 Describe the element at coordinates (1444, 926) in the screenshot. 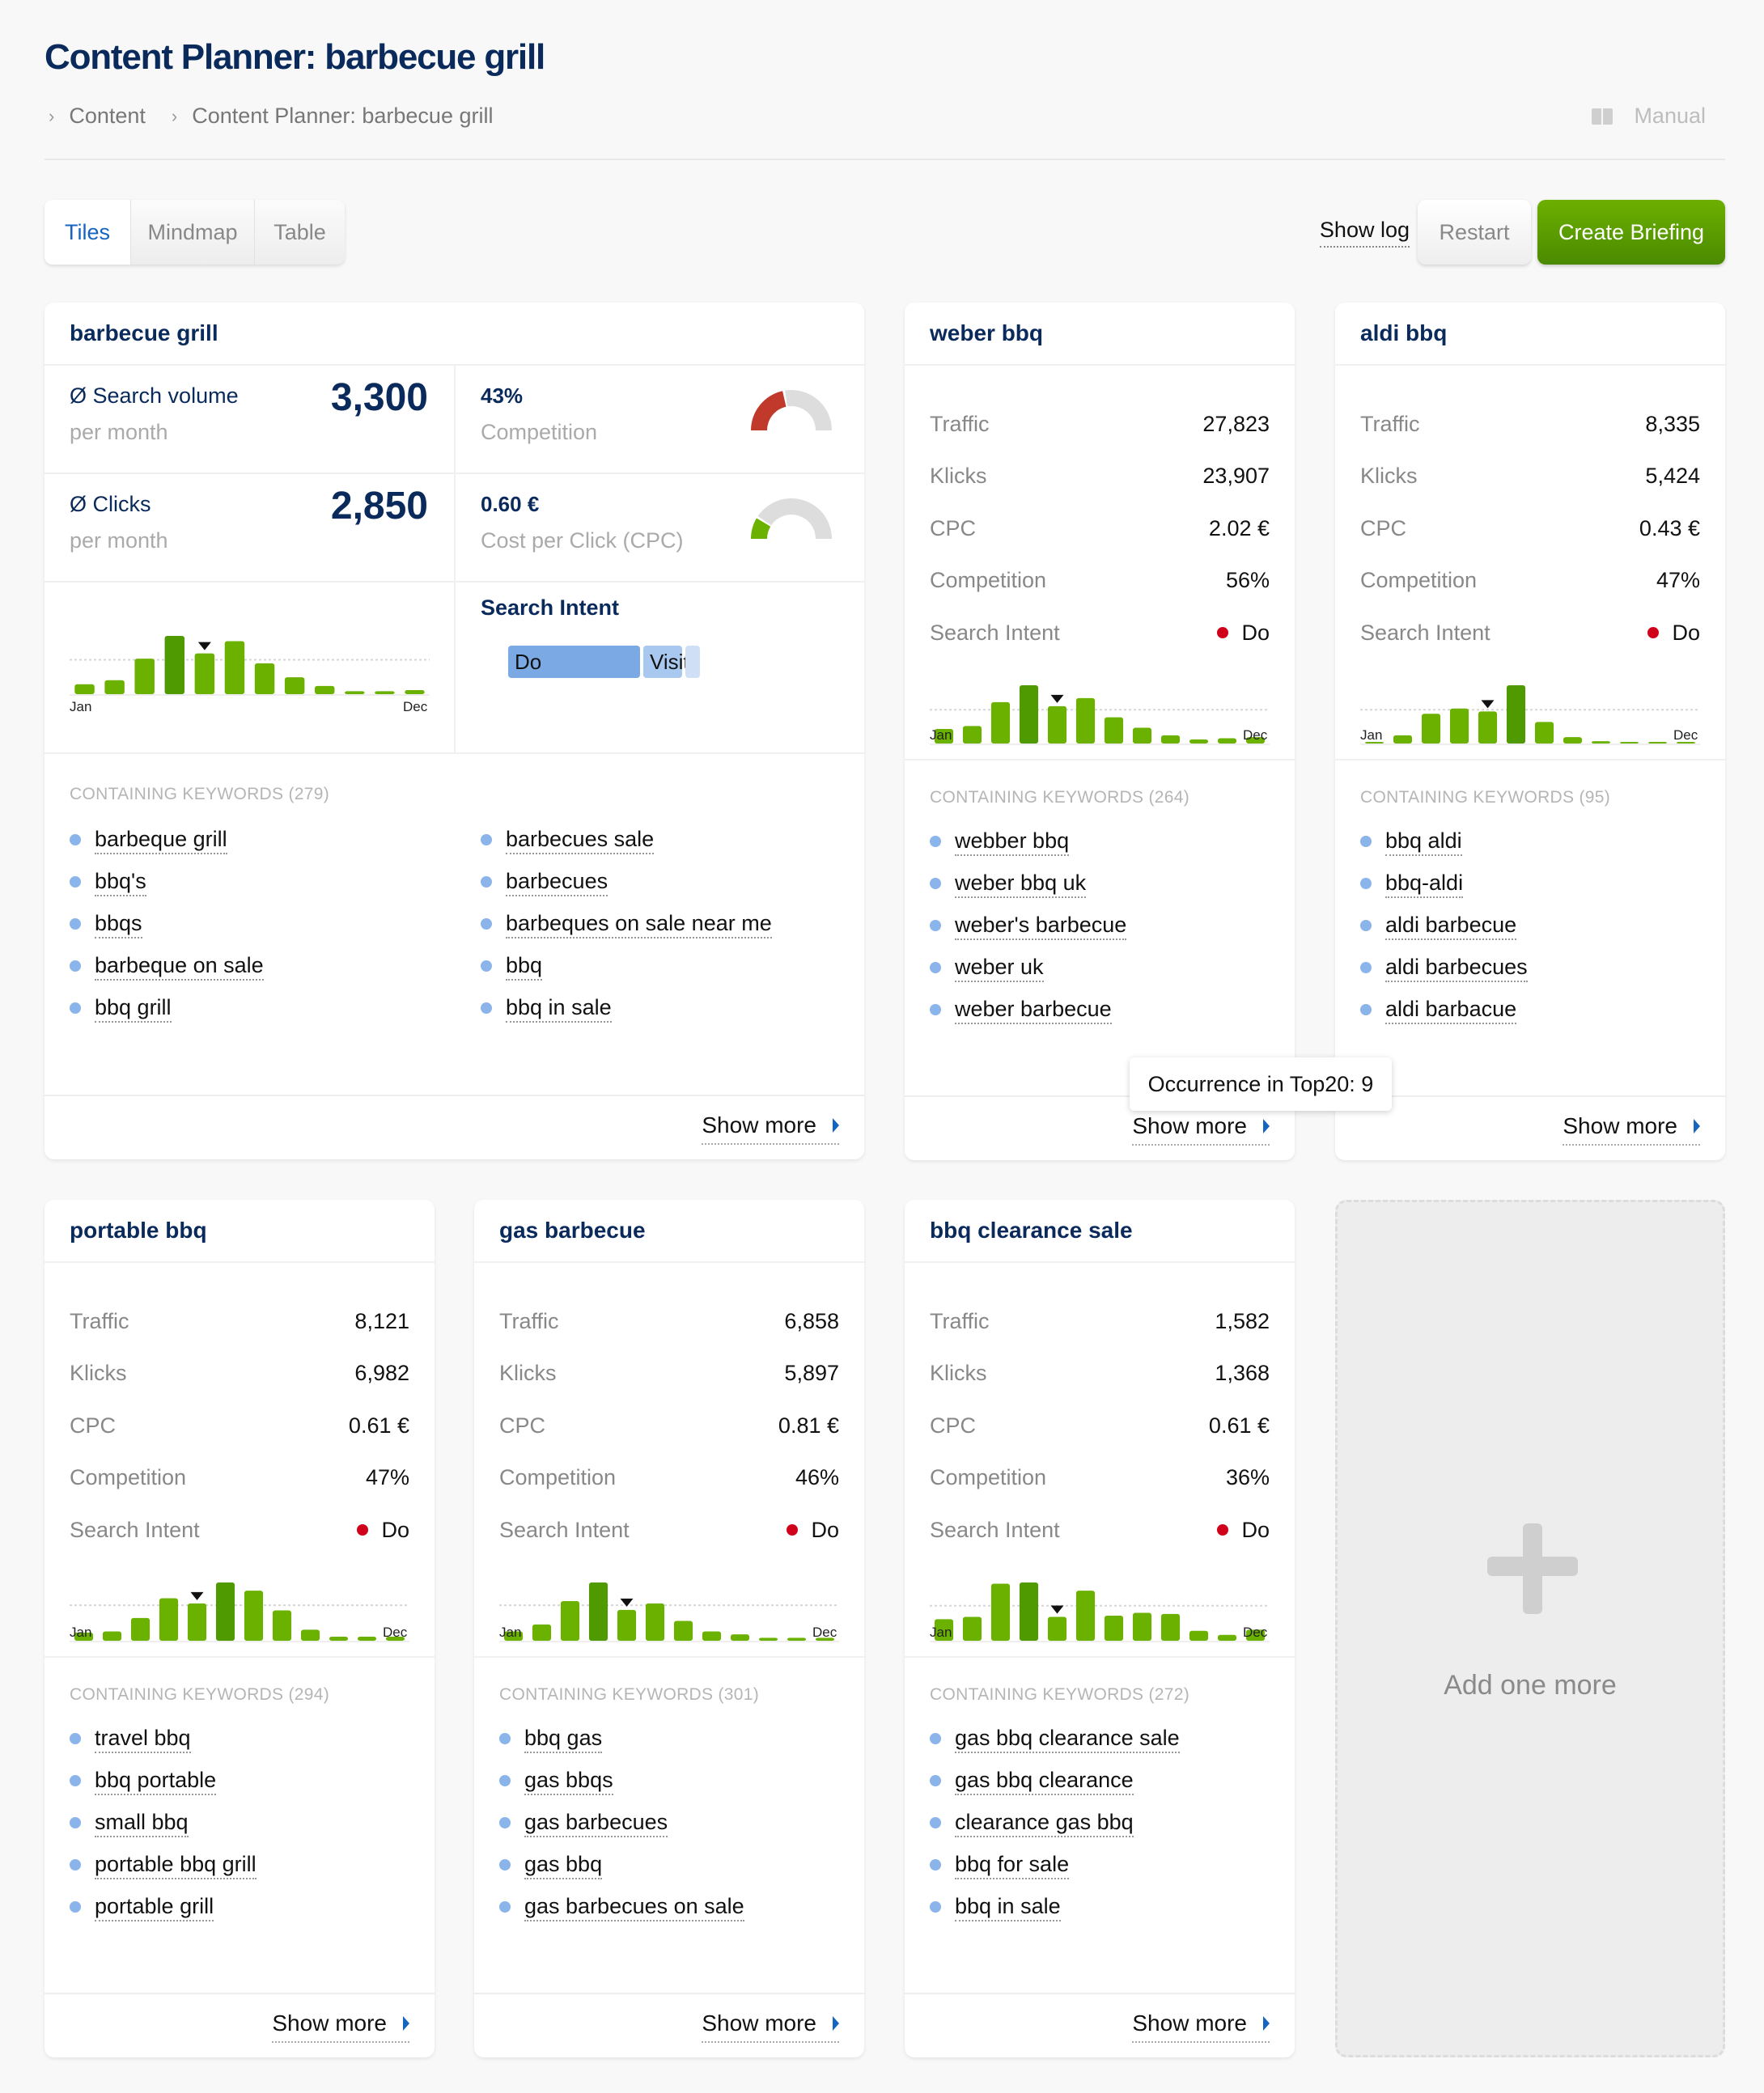

I see `keyword-item: aldi barbecue` at that location.